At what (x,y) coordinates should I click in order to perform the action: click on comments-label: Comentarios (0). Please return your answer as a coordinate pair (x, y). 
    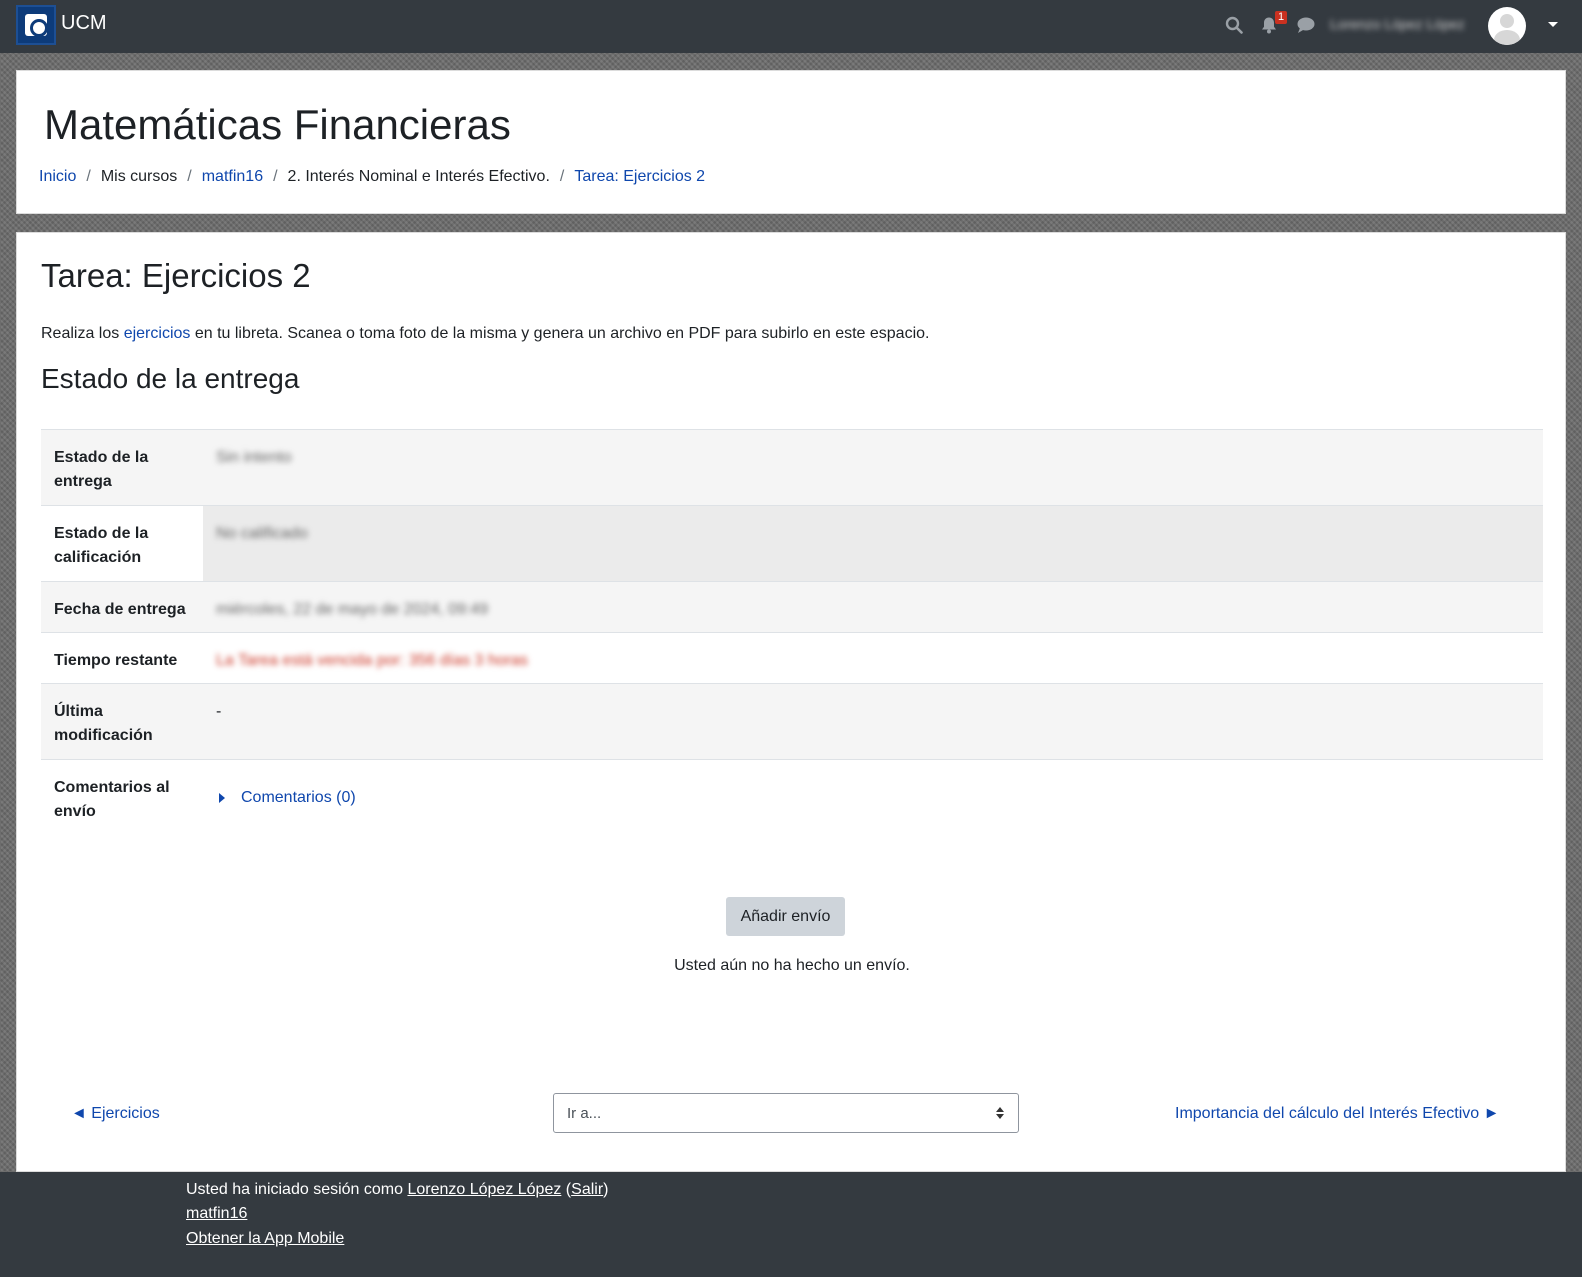
    Looking at the image, I should click on (298, 797).